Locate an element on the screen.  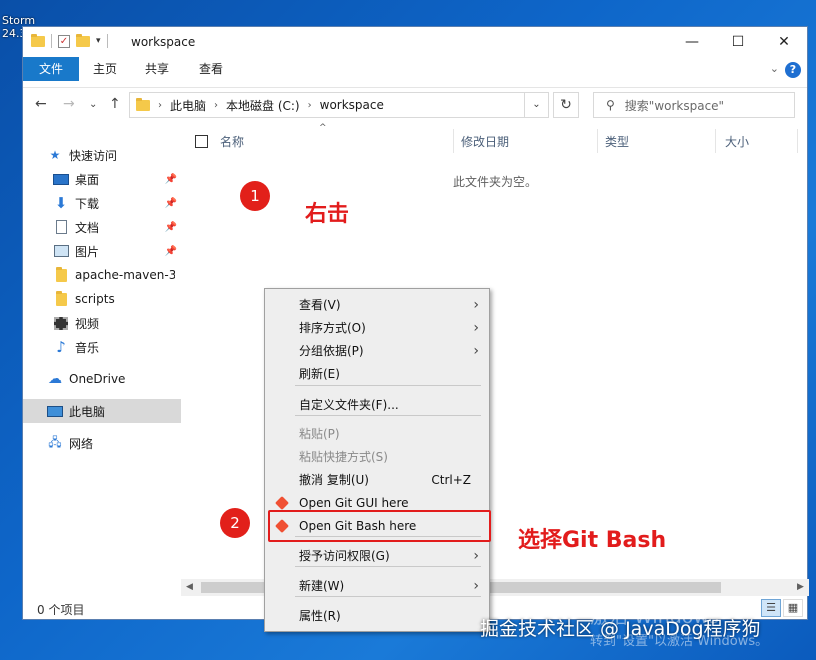
column-header-name: 名称 is located at coordinates (219, 141).